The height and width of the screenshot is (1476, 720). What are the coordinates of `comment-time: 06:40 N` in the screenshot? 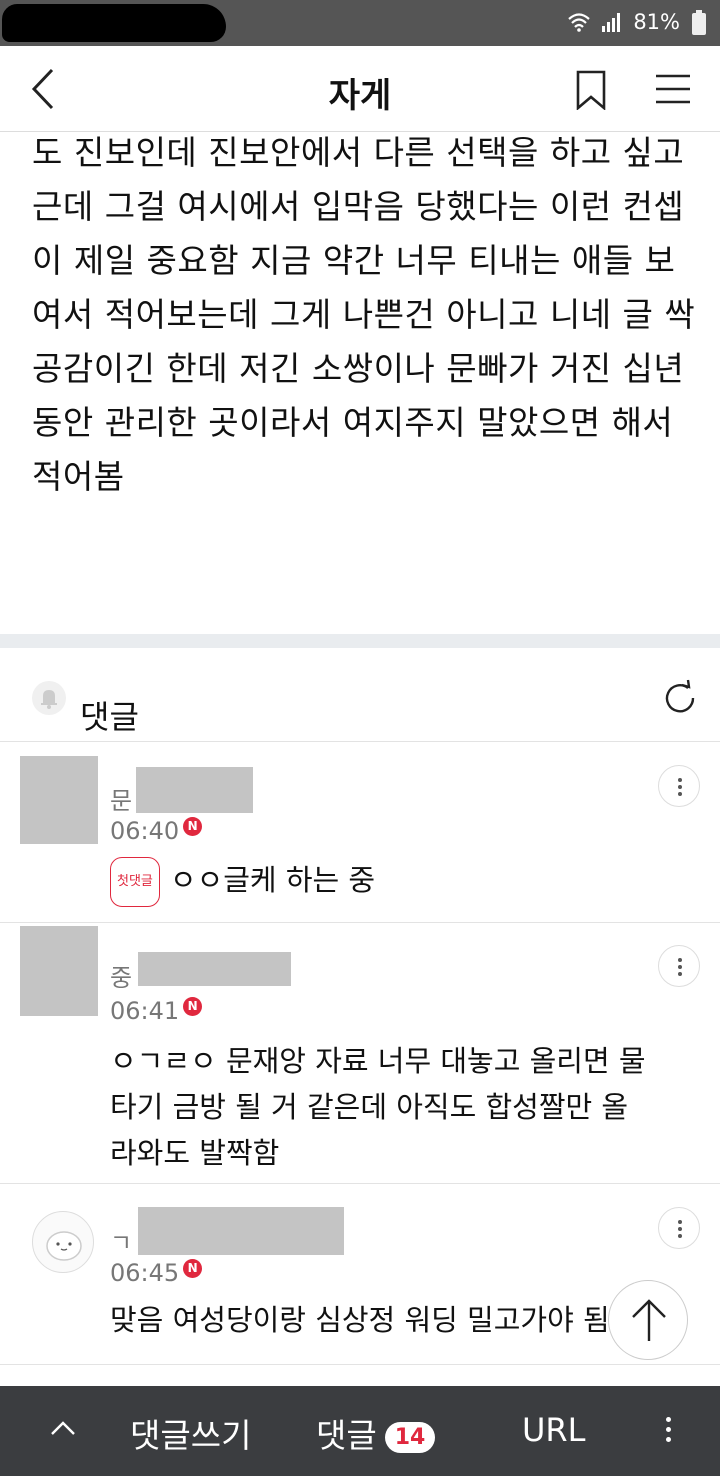 It's located at (156, 831).